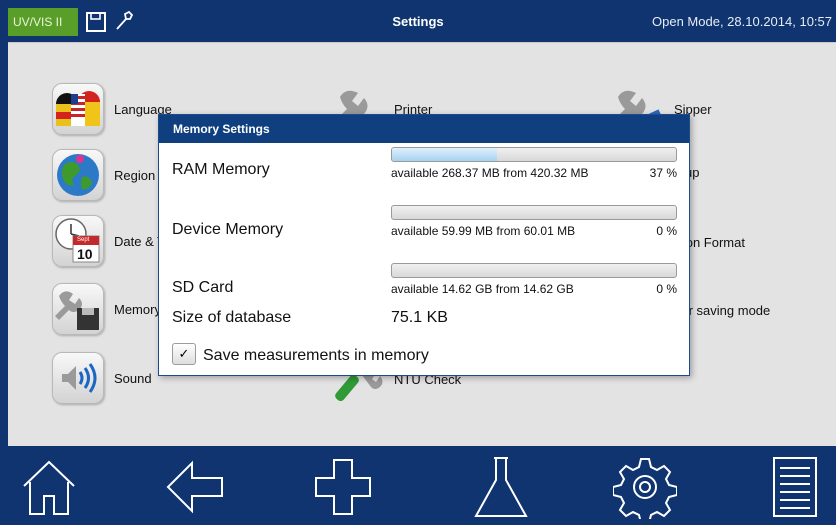 This screenshot has height=525, width=836. I want to click on gear-icon, so click(645, 489).